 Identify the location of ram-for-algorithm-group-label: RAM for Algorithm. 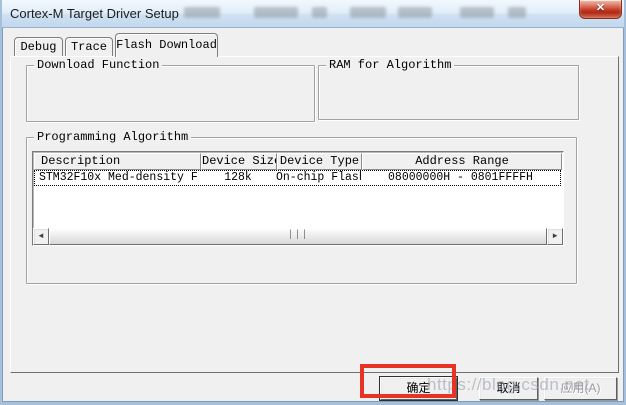
(390, 65).